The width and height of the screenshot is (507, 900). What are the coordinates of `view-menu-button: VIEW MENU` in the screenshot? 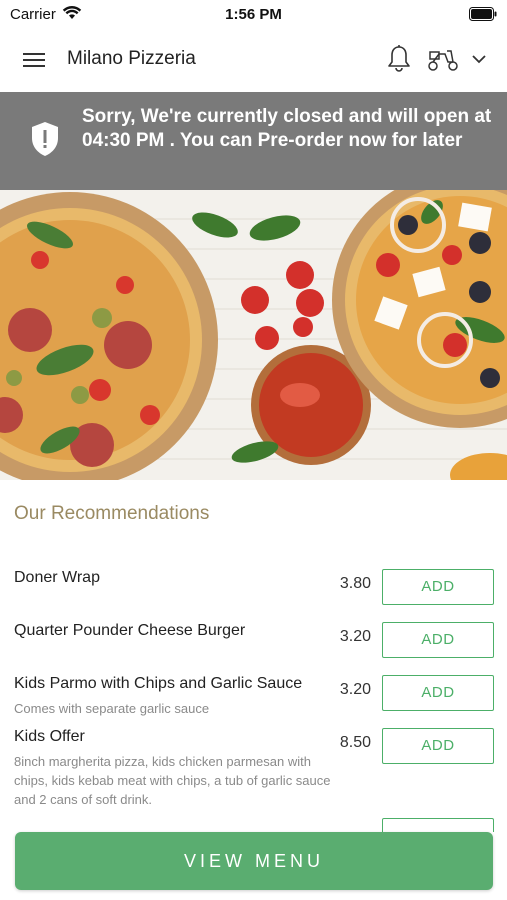 It's located at (254, 861).